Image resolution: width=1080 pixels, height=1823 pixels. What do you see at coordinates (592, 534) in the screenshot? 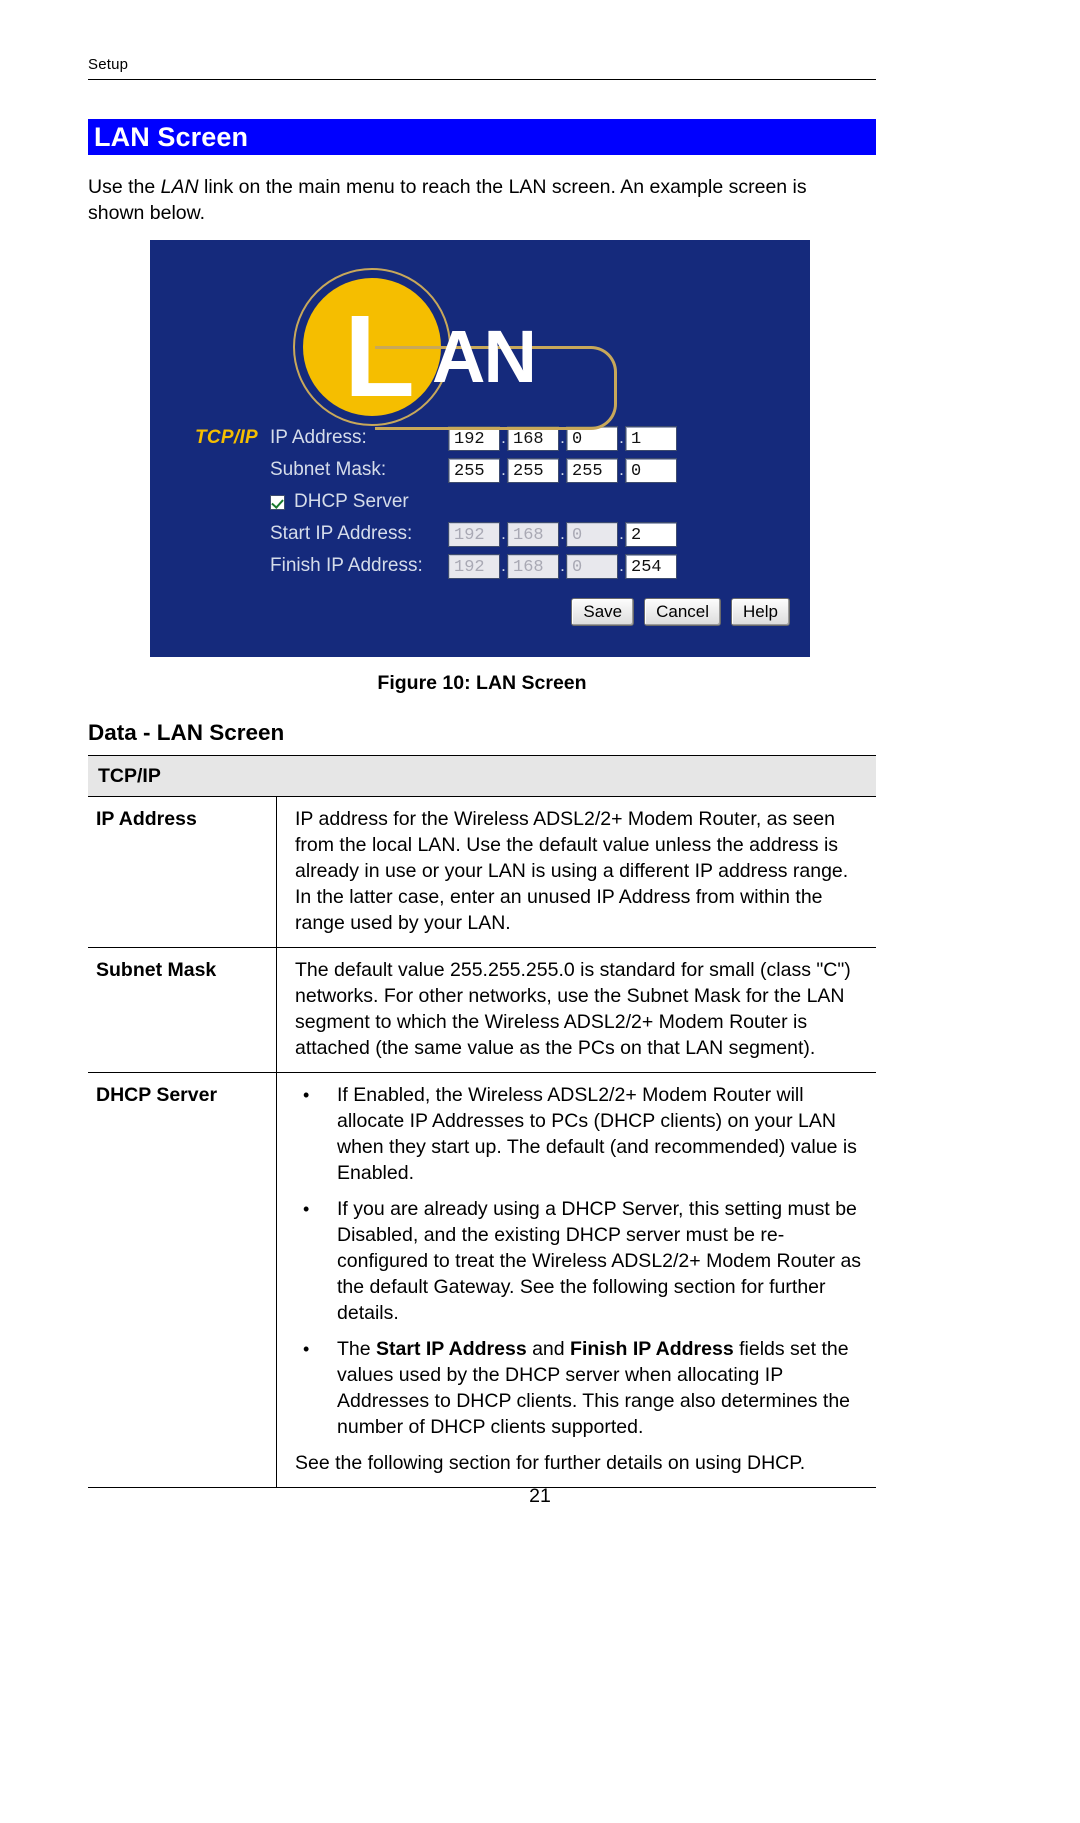
I see `start-ip-octet-3: 0` at bounding box center [592, 534].